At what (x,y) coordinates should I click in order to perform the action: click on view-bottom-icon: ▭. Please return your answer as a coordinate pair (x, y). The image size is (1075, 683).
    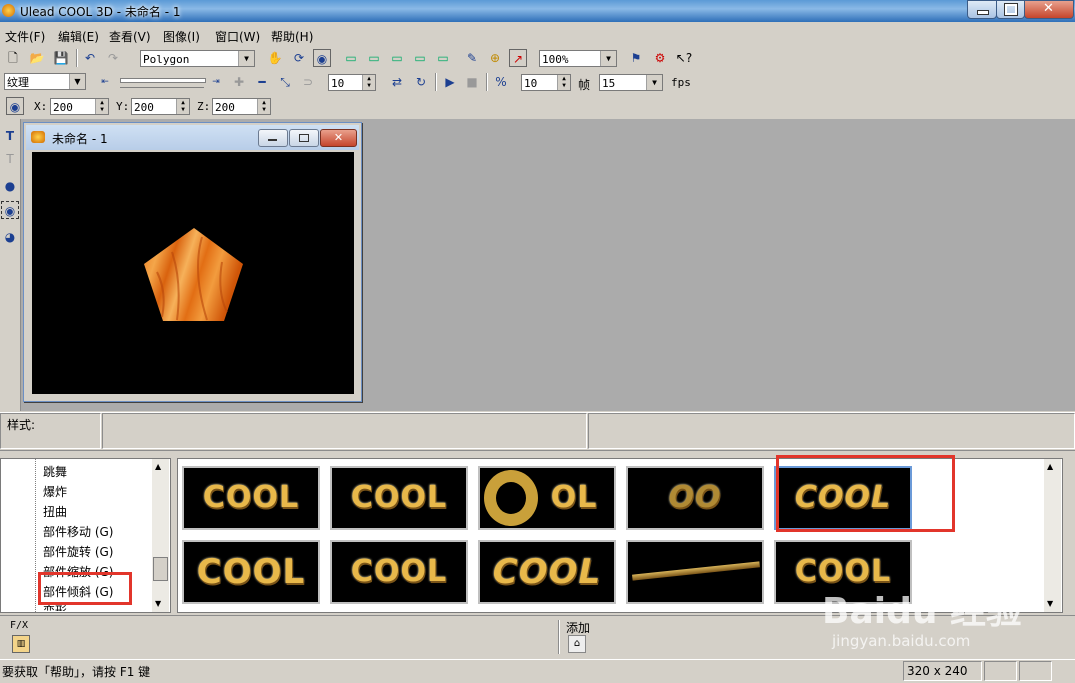
    Looking at the image, I should click on (443, 58).